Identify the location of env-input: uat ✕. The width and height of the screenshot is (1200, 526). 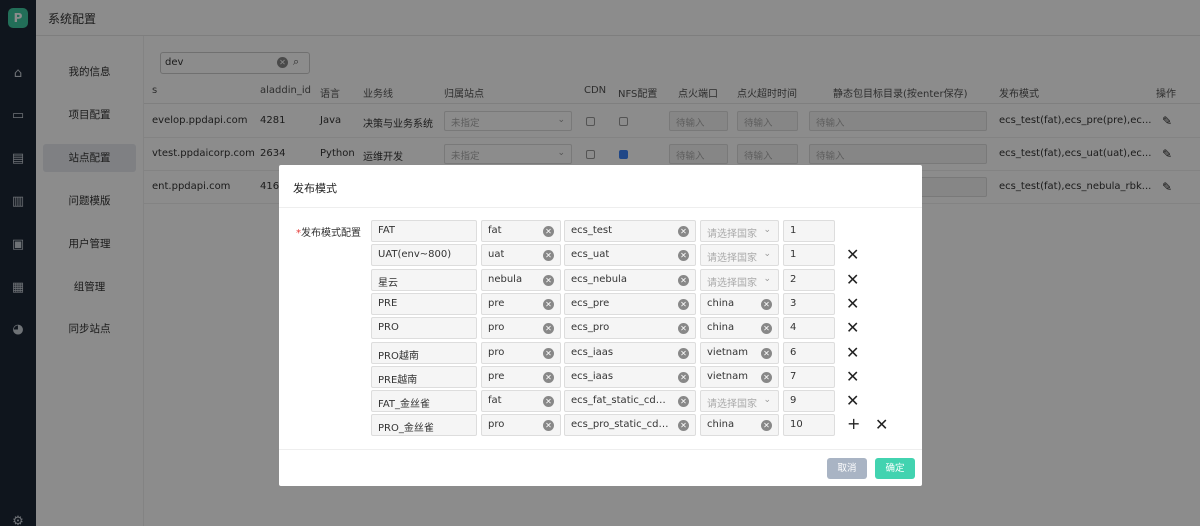
(521, 255).